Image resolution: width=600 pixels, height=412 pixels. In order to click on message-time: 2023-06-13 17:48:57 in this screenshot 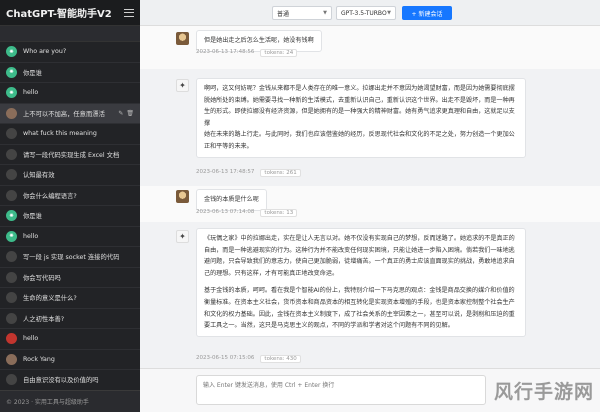, I will do `click(225, 172)`.